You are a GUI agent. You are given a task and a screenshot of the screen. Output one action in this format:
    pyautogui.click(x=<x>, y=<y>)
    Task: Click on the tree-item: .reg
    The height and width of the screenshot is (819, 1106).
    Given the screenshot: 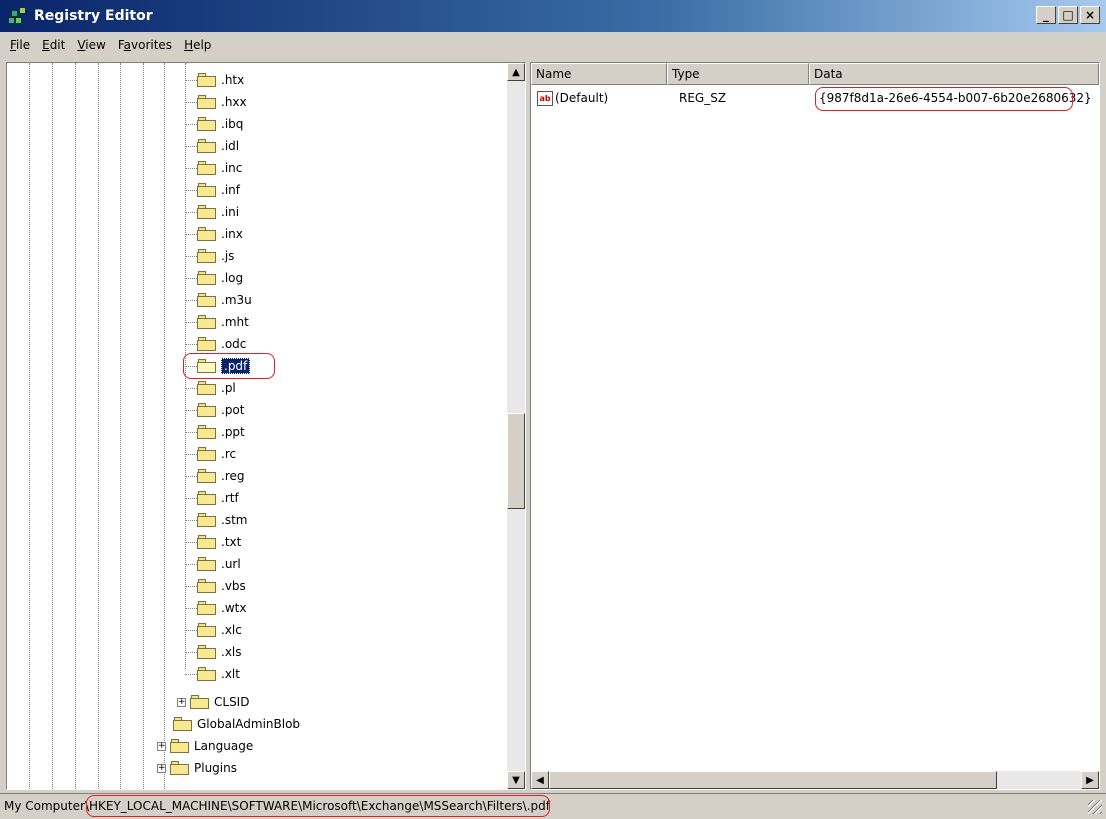 What is the action you would take?
    pyautogui.click(x=220, y=476)
    